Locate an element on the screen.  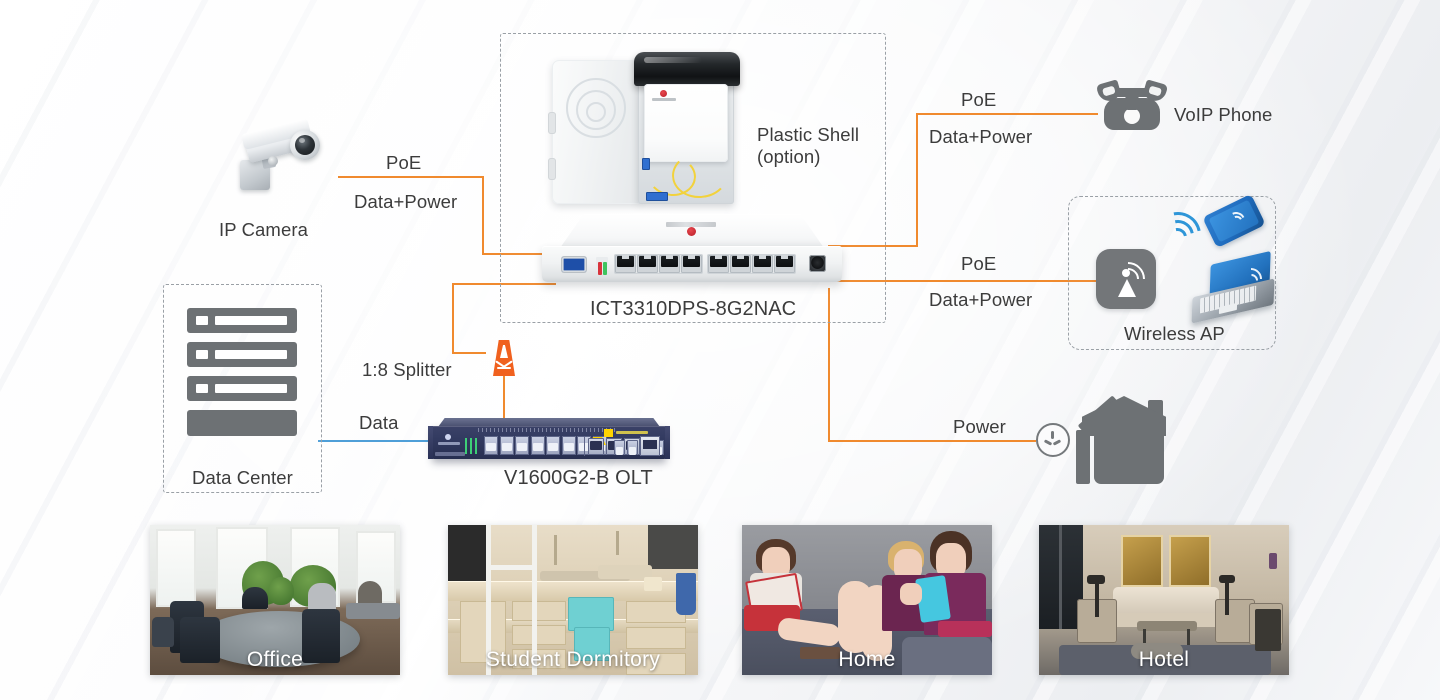
scenario-card-office: Office is located at coordinates (275, 600).